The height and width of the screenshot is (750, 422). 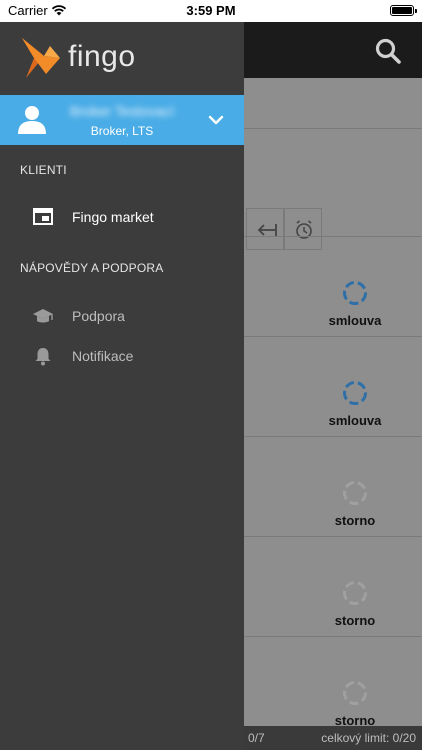 What do you see at coordinates (216, 120) in the screenshot?
I see `chevron-down-icon` at bounding box center [216, 120].